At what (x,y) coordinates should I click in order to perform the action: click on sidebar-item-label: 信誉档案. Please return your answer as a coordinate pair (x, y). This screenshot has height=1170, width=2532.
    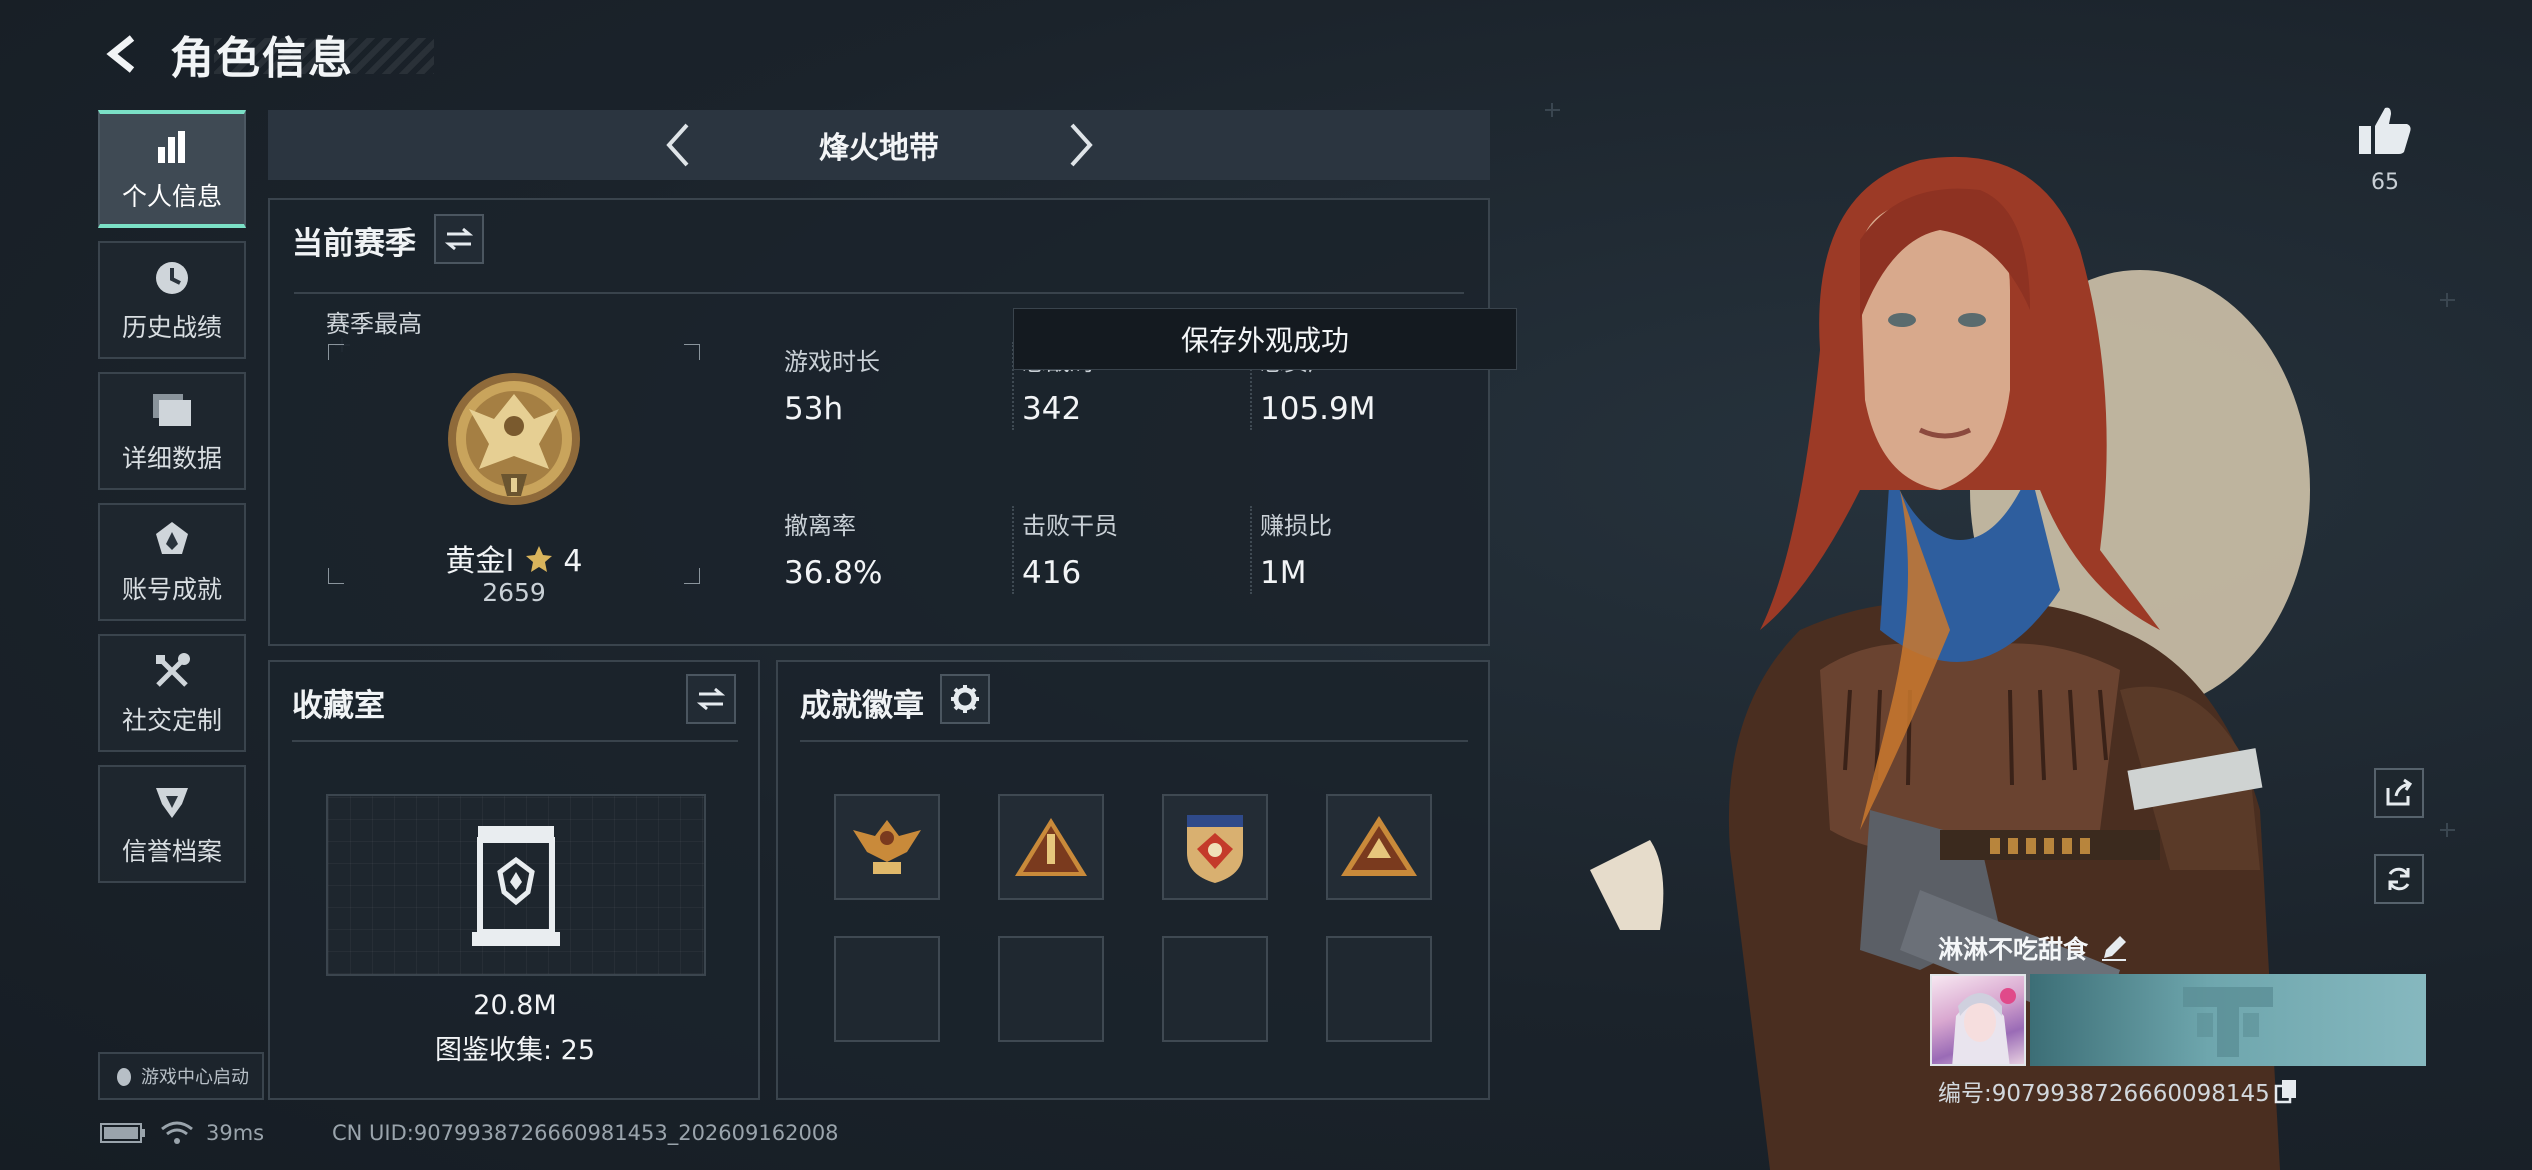
    Looking at the image, I should click on (171, 851).